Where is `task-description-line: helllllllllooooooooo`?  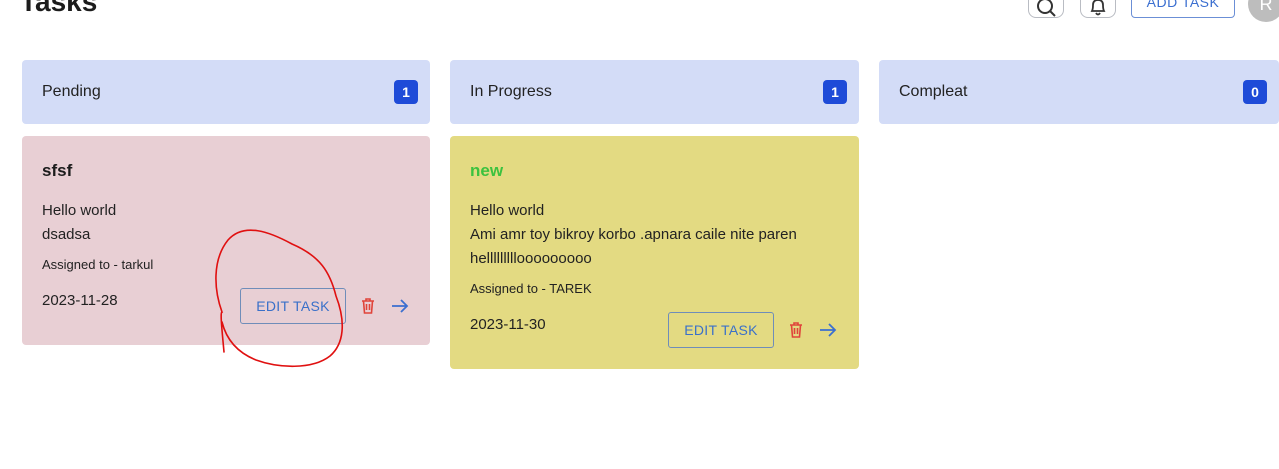 task-description-line: helllllllllooooooooo is located at coordinates (531, 258).